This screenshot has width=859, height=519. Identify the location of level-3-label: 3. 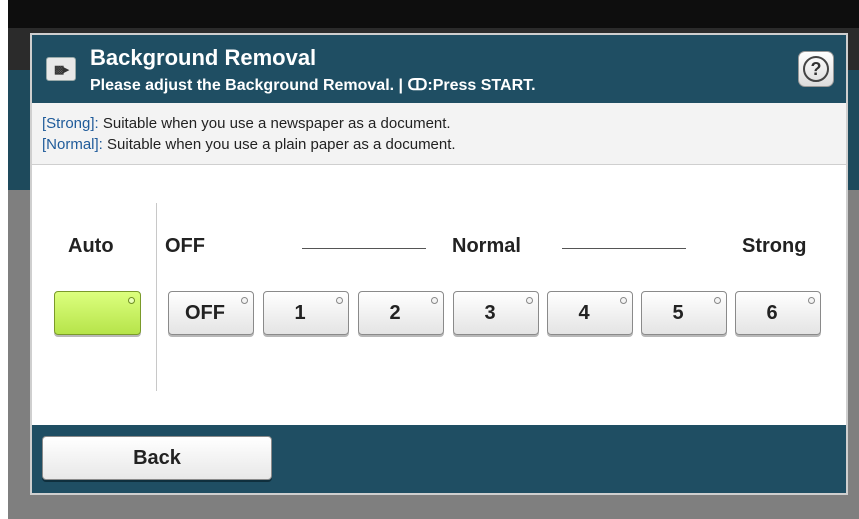
(490, 312).